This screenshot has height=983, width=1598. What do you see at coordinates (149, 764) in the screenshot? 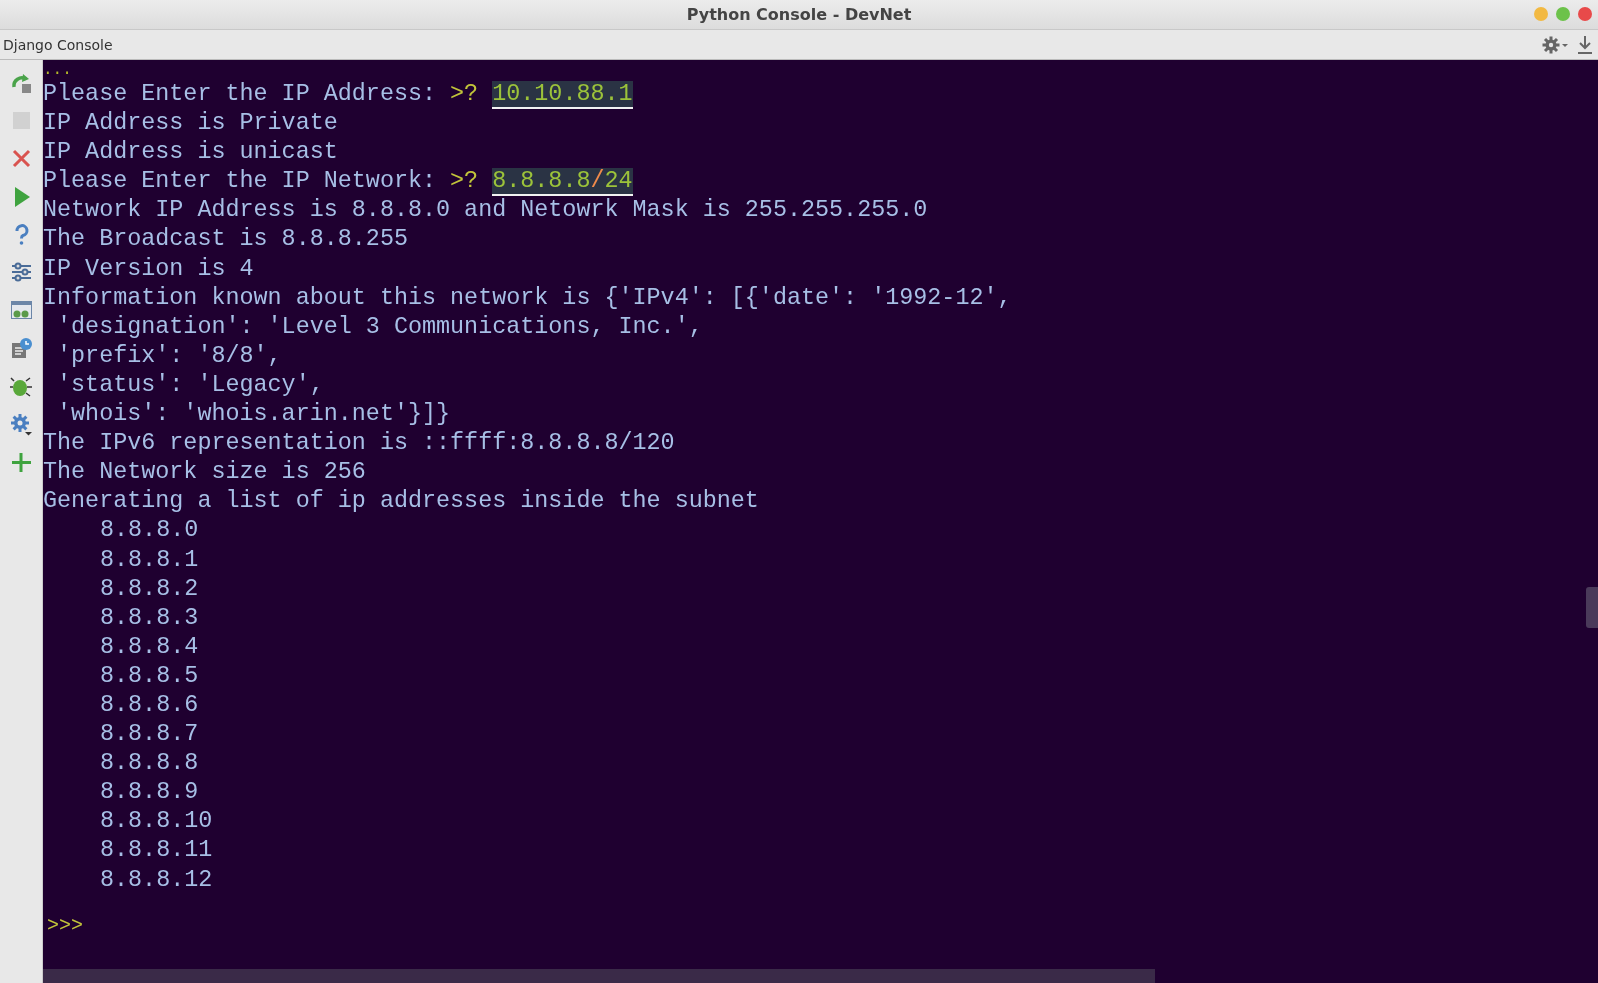
I see `output-line: 8.8.8.8` at bounding box center [149, 764].